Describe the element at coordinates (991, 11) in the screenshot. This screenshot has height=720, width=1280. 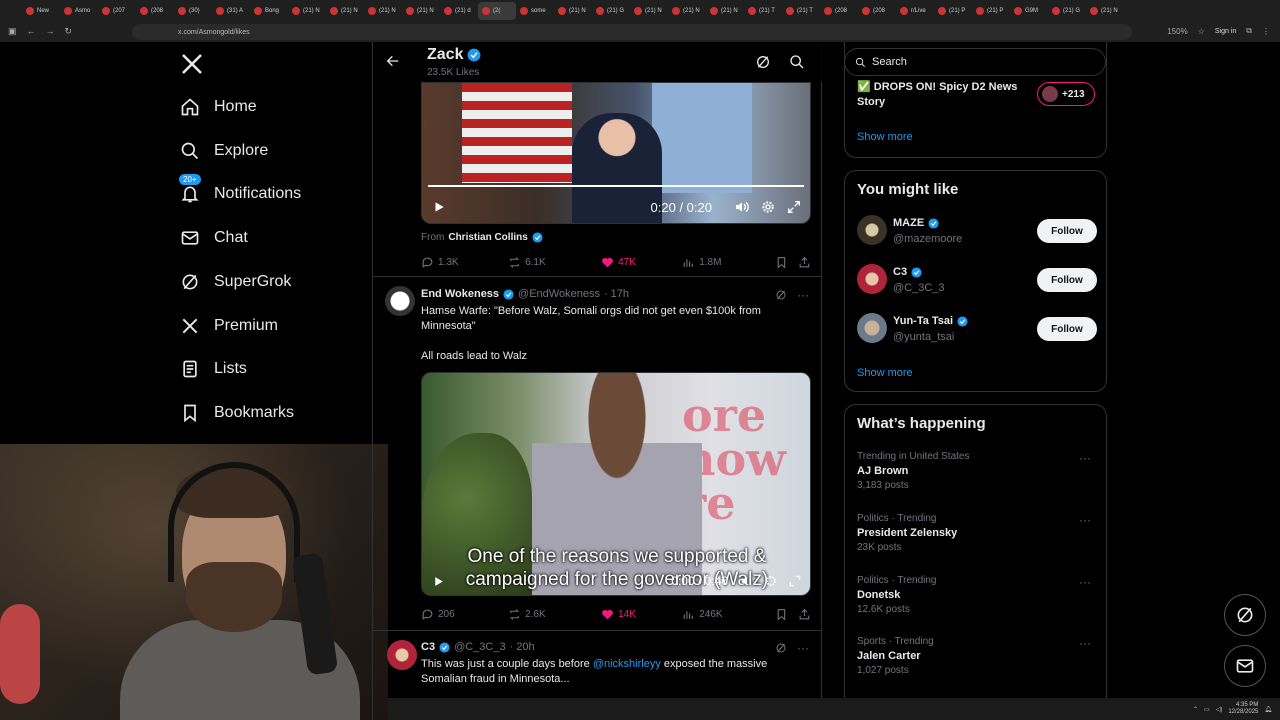
I see `browser-tab: (21) P` at that location.